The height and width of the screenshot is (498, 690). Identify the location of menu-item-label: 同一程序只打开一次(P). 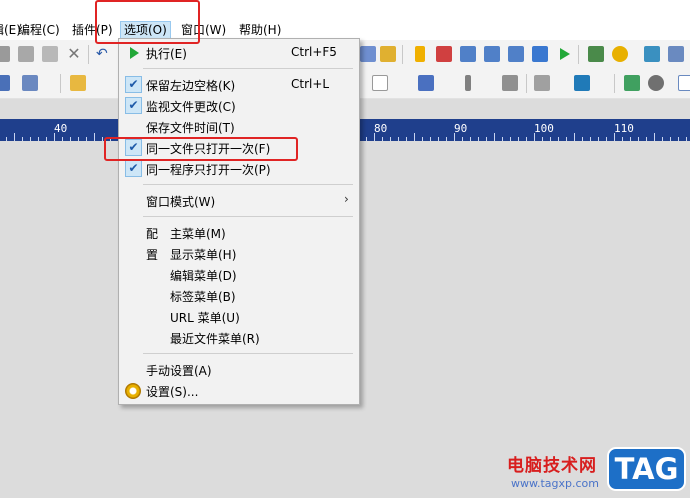
(208, 170).